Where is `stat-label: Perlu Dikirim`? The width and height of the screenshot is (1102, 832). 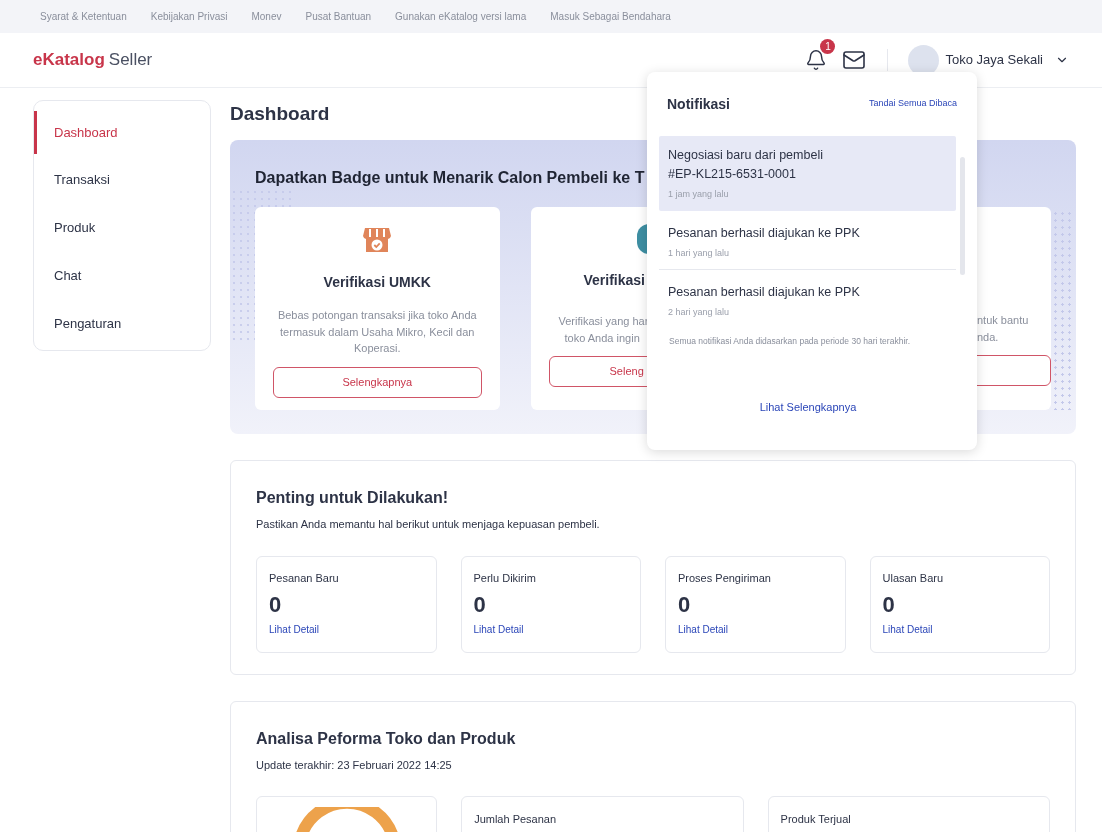 stat-label: Perlu Dikirim is located at coordinates (504, 578).